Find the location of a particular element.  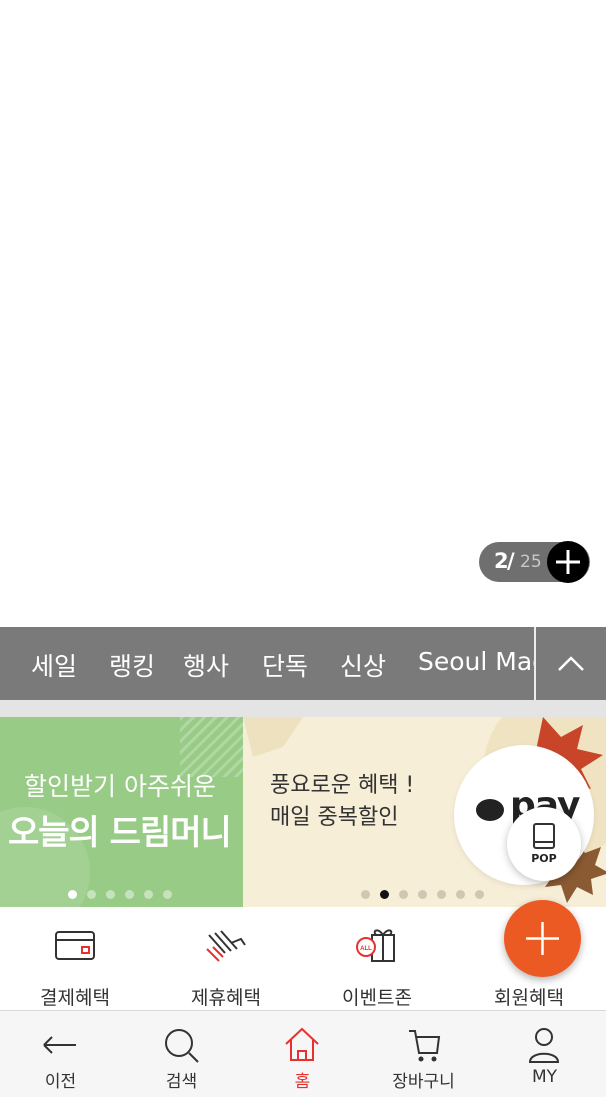

benefit-label: 이벤트존 is located at coordinates (377, 998).